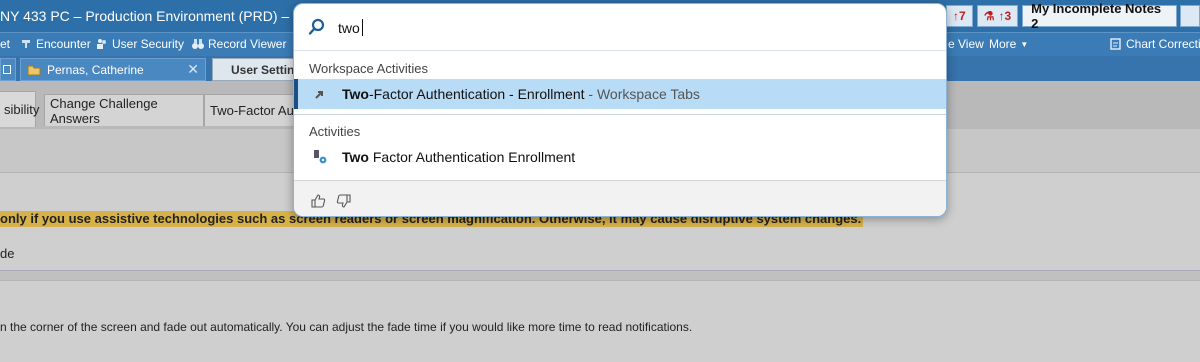 Image resolution: width=1200 pixels, height=362 pixels. What do you see at coordinates (316, 26) in the screenshot?
I see `search-icon` at bounding box center [316, 26].